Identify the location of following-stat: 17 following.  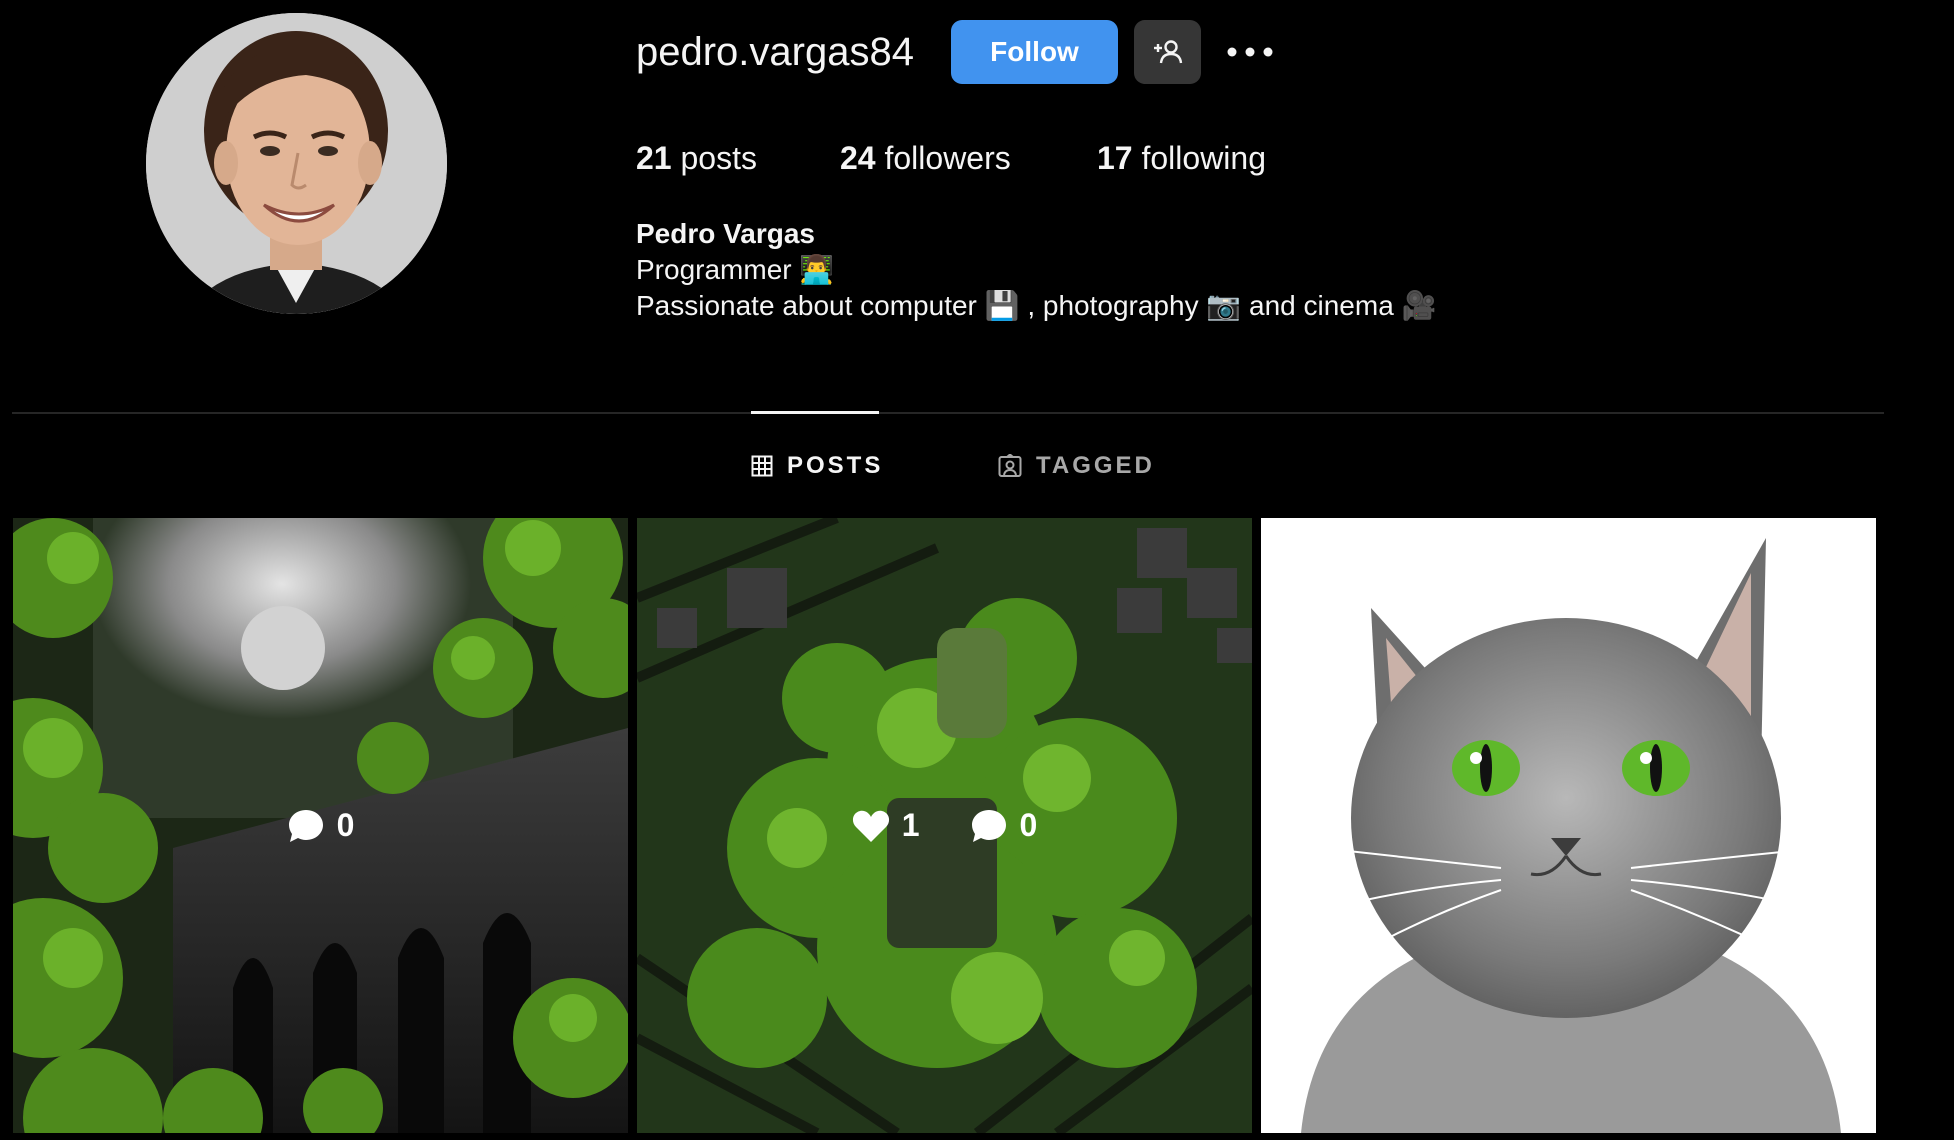
(1181, 158).